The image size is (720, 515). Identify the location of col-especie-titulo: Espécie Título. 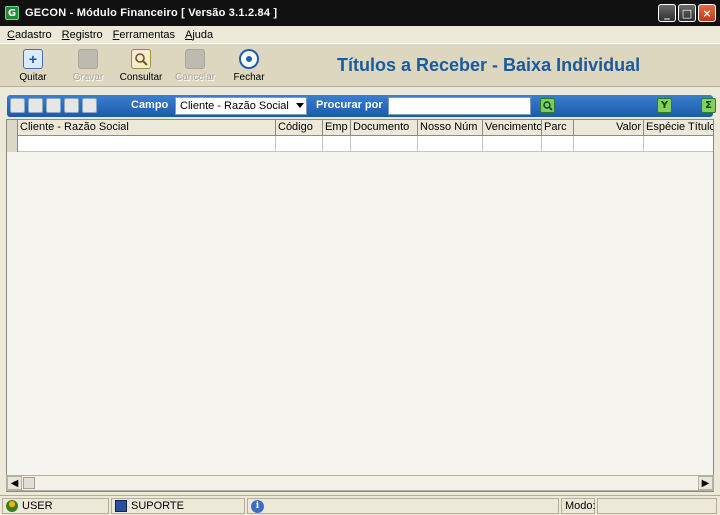
(678, 128).